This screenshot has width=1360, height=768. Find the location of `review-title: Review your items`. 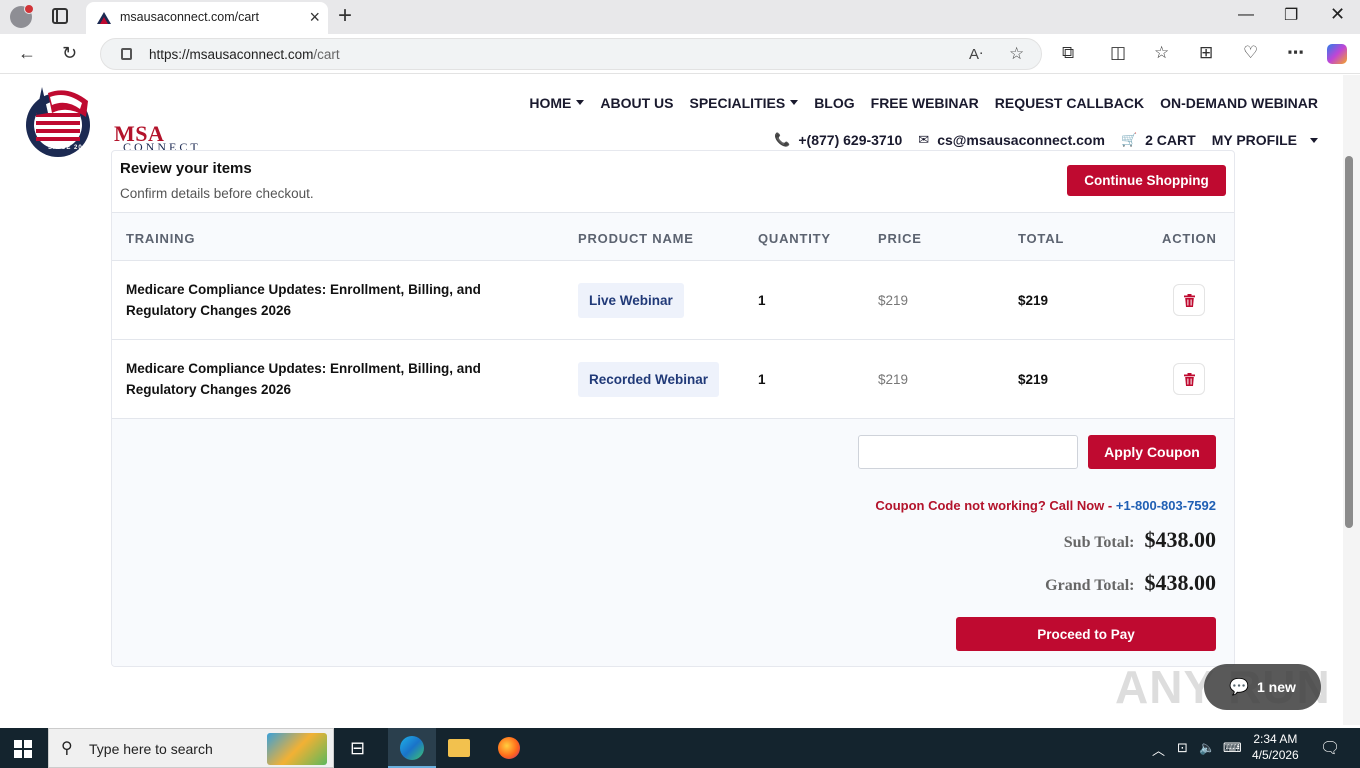

review-title: Review your items is located at coordinates (186, 168).